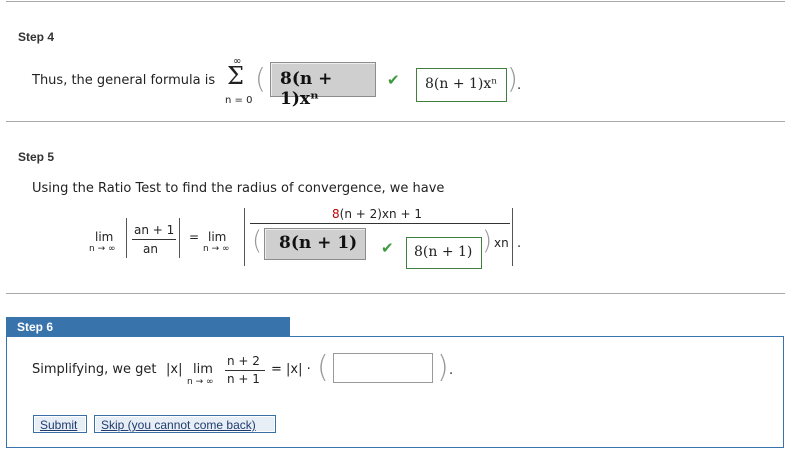 The width and height of the screenshot is (792, 453). I want to click on step6-label: Step 6, so click(35, 327).